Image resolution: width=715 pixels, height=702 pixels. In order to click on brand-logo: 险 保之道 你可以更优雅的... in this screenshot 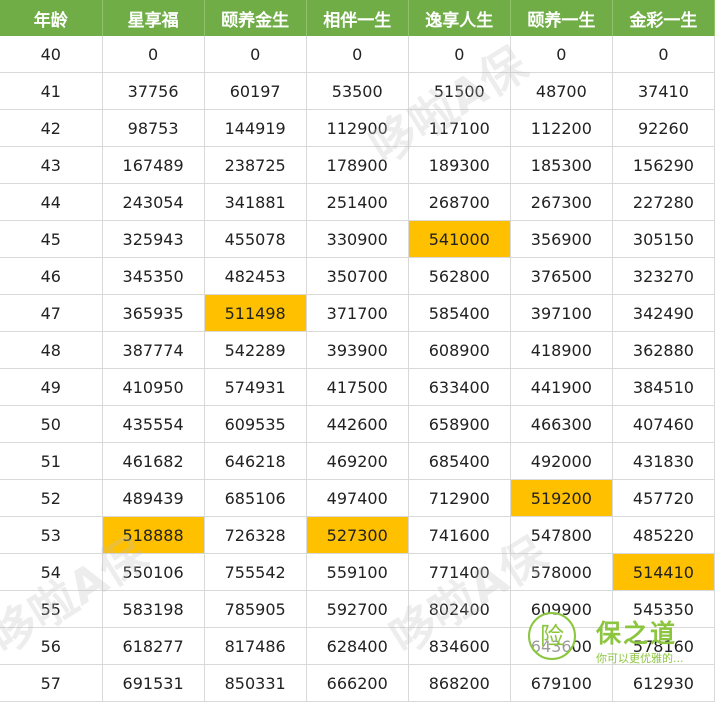, I will do `click(618, 647)`.